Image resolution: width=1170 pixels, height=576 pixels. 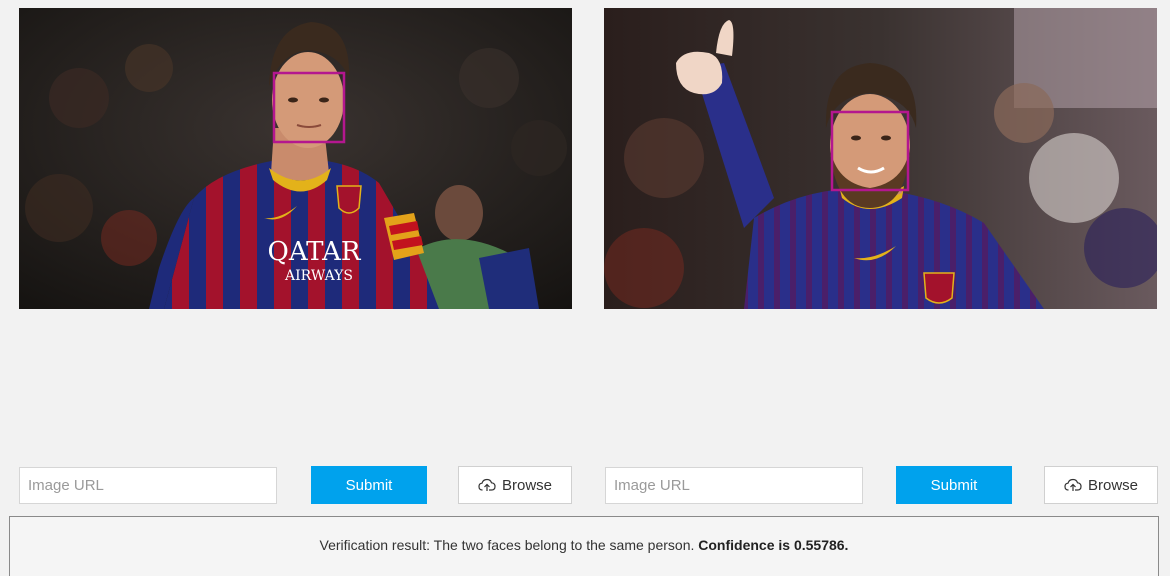 What do you see at coordinates (734, 485) in the screenshot?
I see `right-image-url-input` at bounding box center [734, 485].